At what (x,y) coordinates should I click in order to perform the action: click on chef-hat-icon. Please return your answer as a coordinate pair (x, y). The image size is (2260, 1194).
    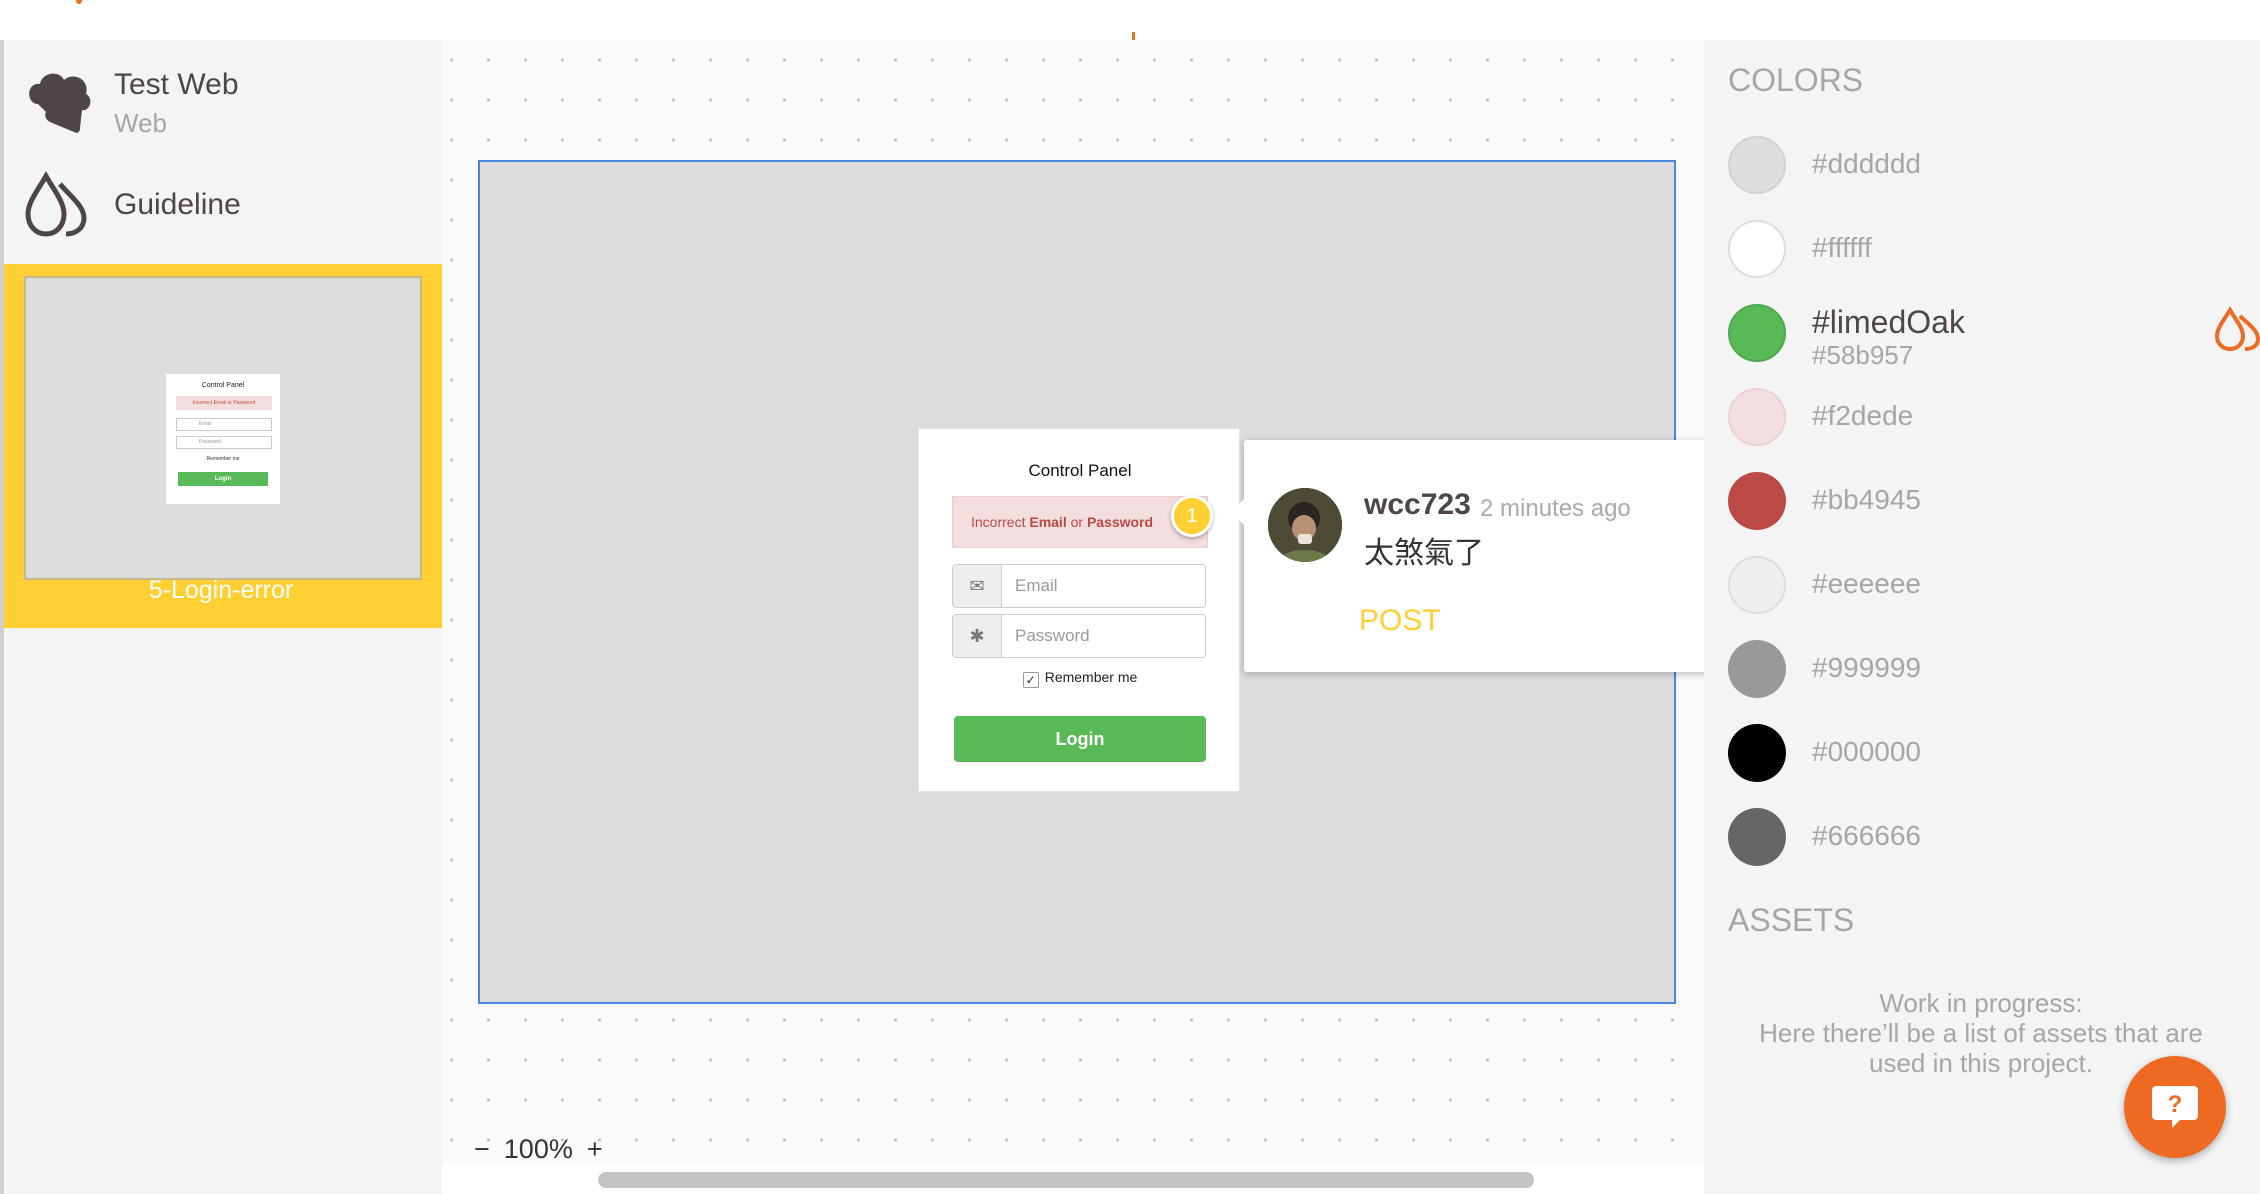
    Looking at the image, I should click on (59, 104).